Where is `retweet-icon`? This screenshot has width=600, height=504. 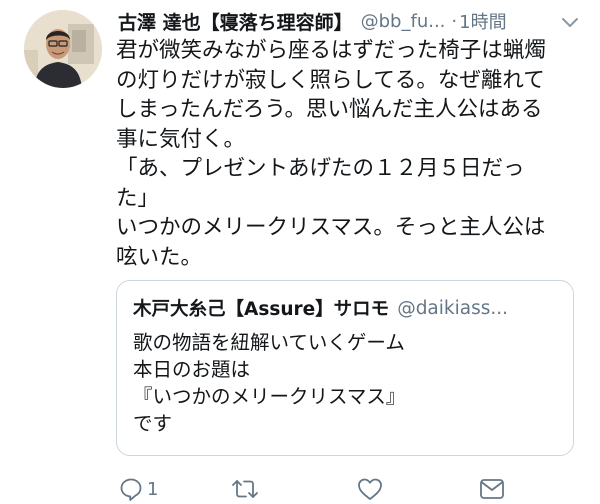 retweet-icon is located at coordinates (245, 489).